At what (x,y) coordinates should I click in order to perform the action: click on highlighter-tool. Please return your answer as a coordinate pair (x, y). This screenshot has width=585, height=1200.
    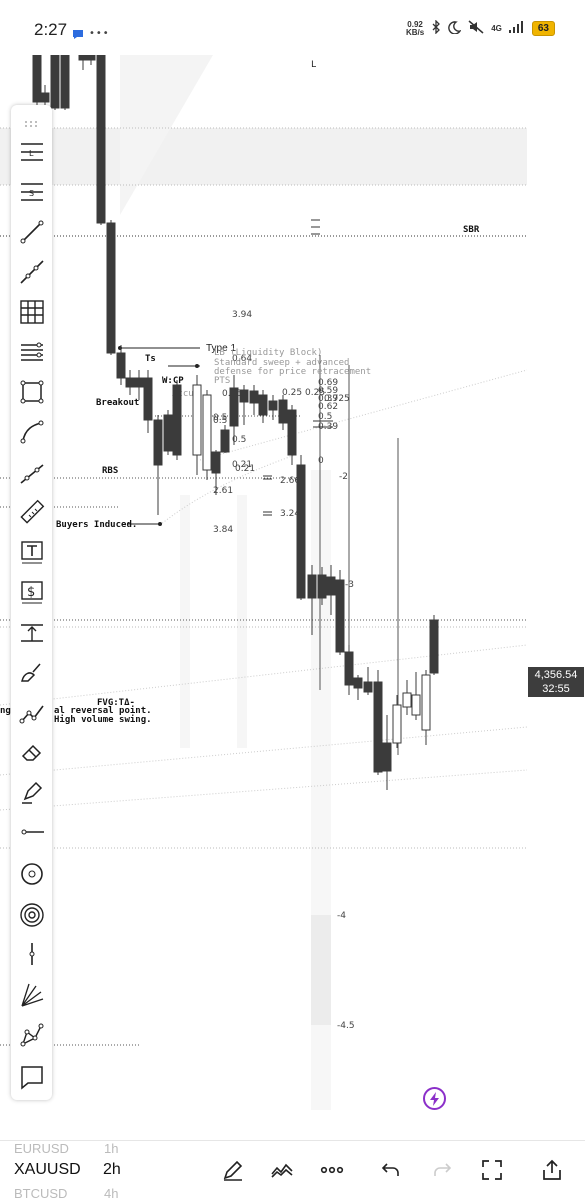
    Looking at the image, I should click on (31, 791).